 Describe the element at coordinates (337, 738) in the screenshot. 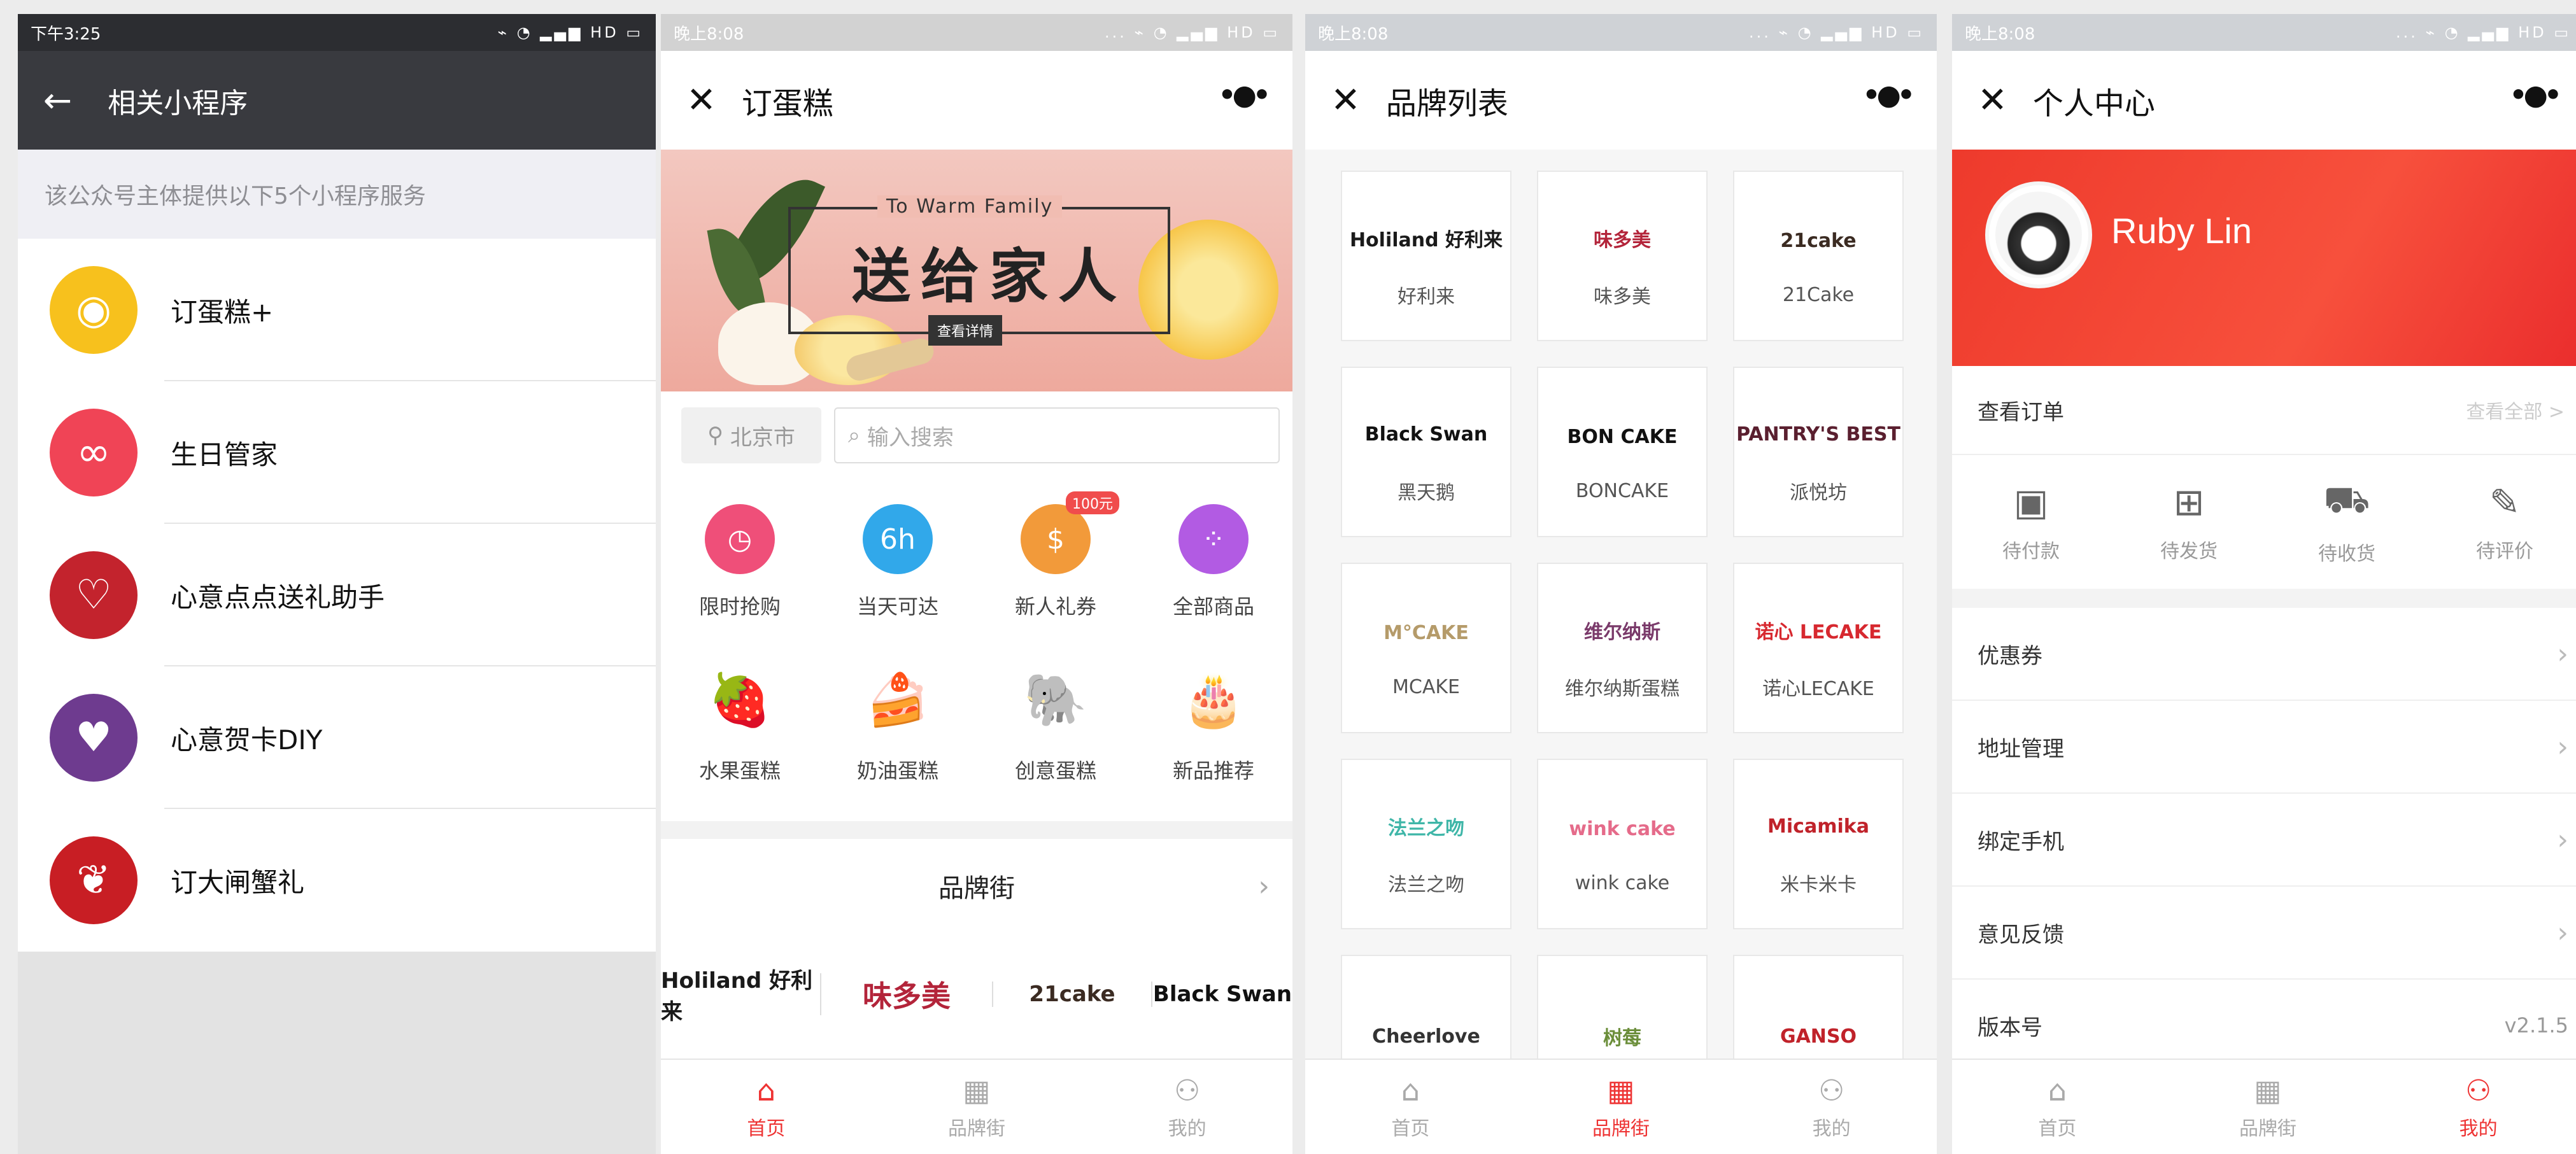

I see `list-item-miniprogram: ♥ 心意贺卡DIY` at that location.